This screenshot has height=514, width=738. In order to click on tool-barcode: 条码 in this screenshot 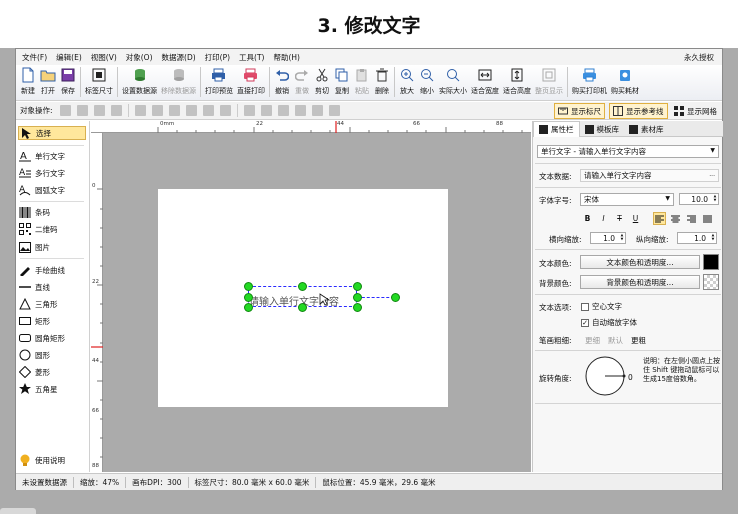, I will do `click(52, 212)`.